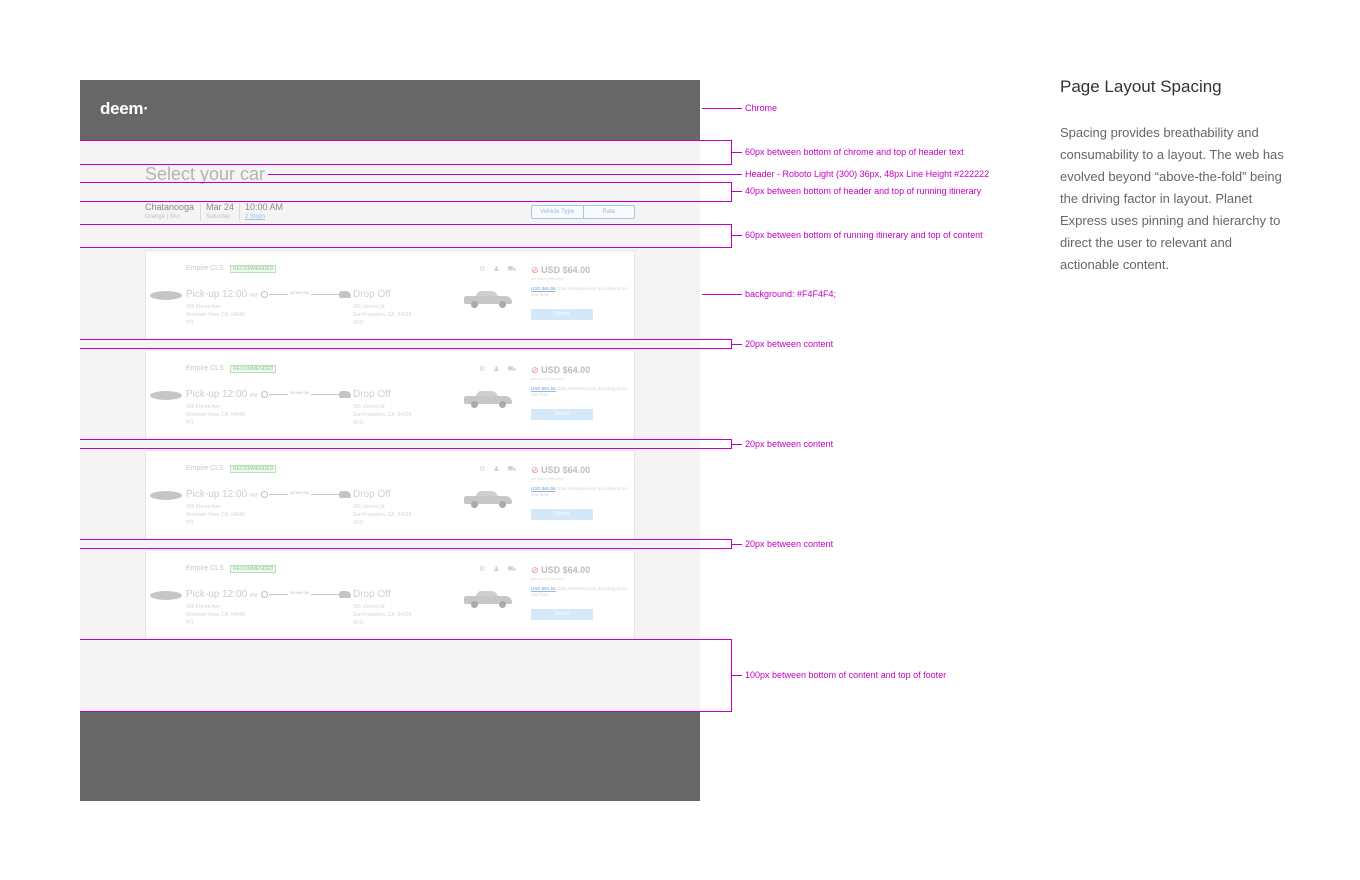  What do you see at coordinates (203, 507) in the screenshot?
I see `pickup-street: 408 Freres Ave` at bounding box center [203, 507].